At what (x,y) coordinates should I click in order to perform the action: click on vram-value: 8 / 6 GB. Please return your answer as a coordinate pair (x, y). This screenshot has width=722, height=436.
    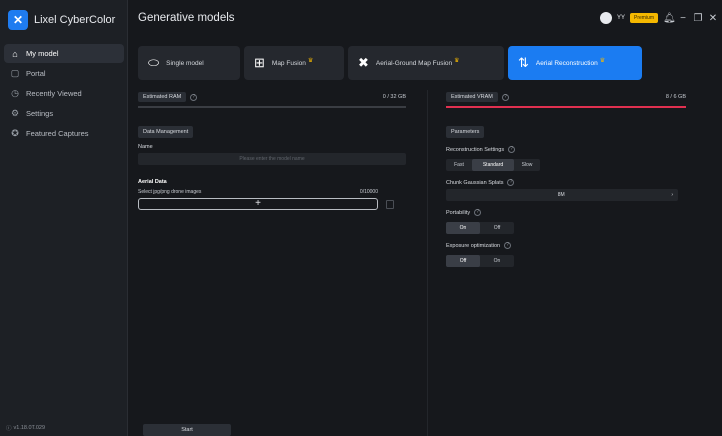
    Looking at the image, I should click on (675, 97).